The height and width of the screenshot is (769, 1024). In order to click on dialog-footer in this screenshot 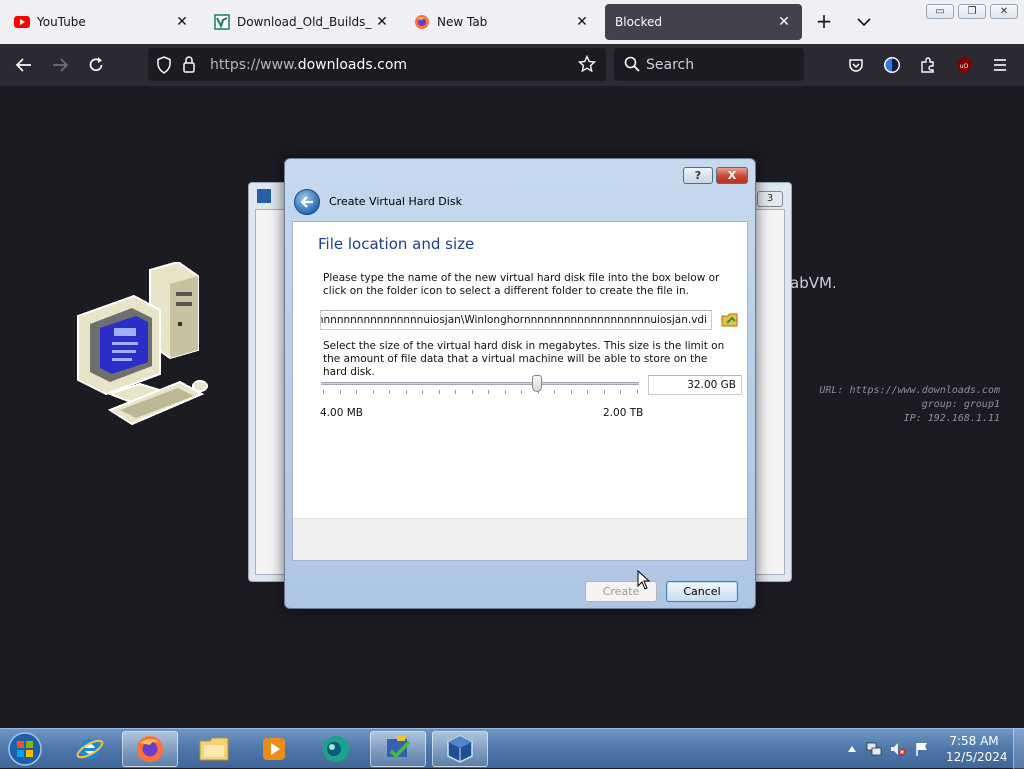, I will do `click(520, 539)`.